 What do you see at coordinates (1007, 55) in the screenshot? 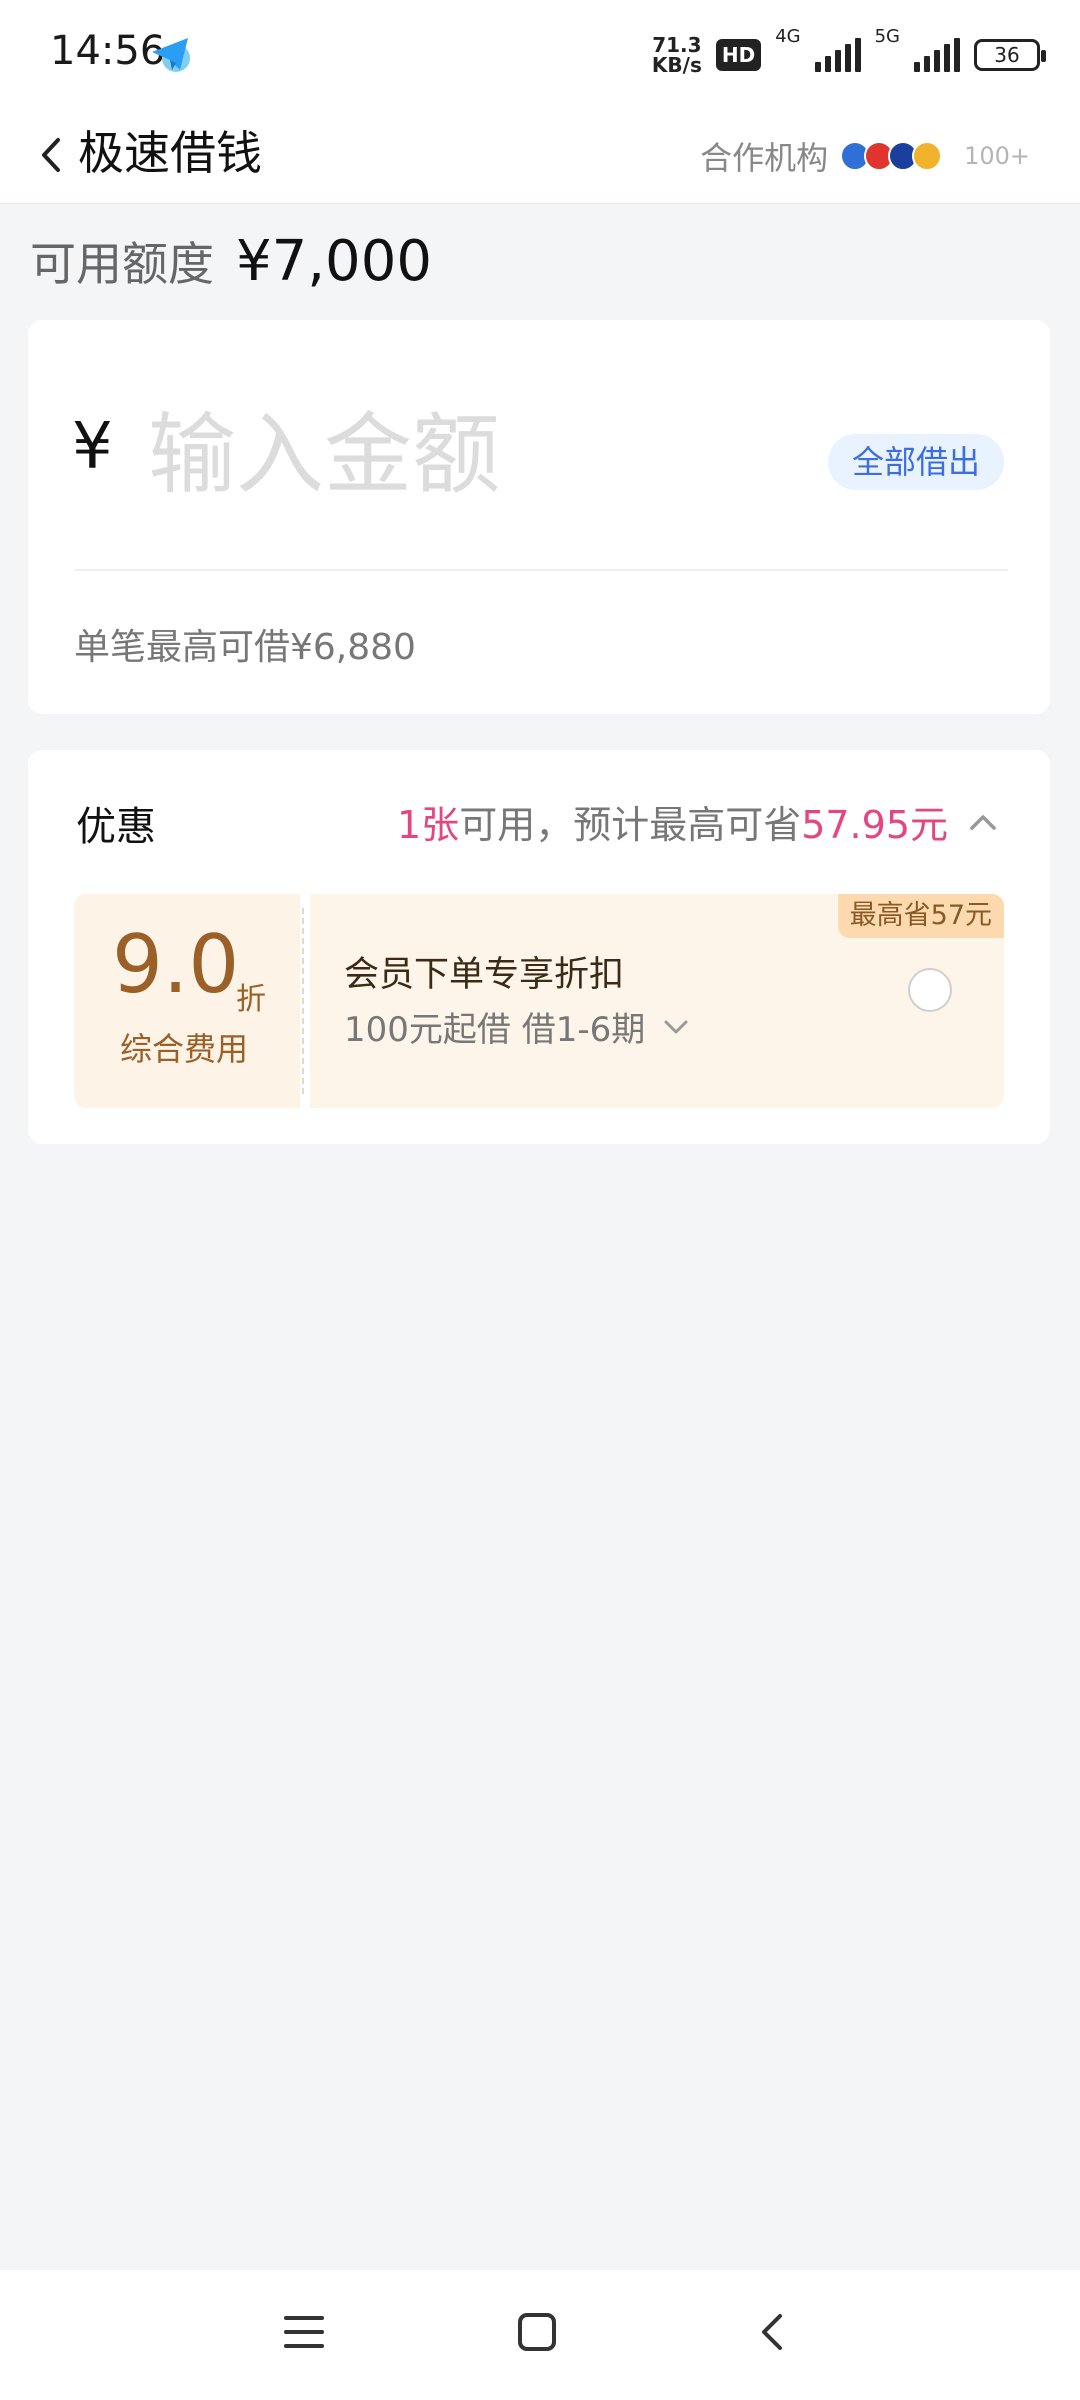
I see `battery-level: 36` at bounding box center [1007, 55].